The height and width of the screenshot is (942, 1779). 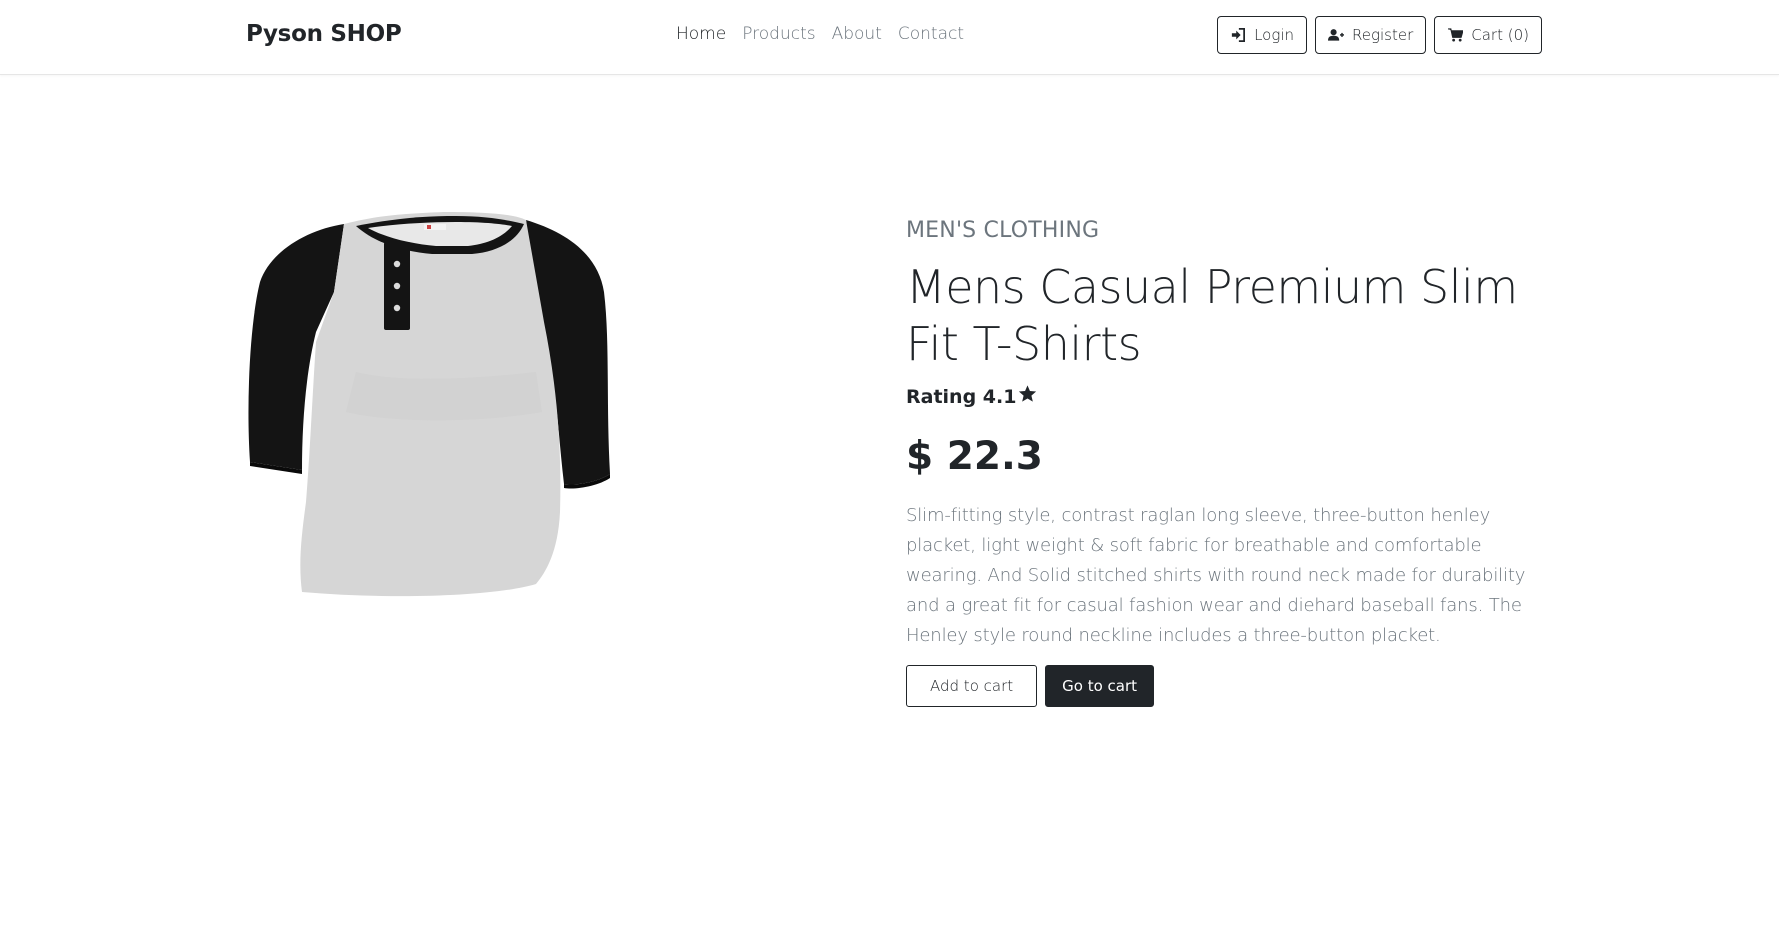 I want to click on product-title: Mens Casual Premium Slim Fit T-Shirts, so click(x=1212, y=315).